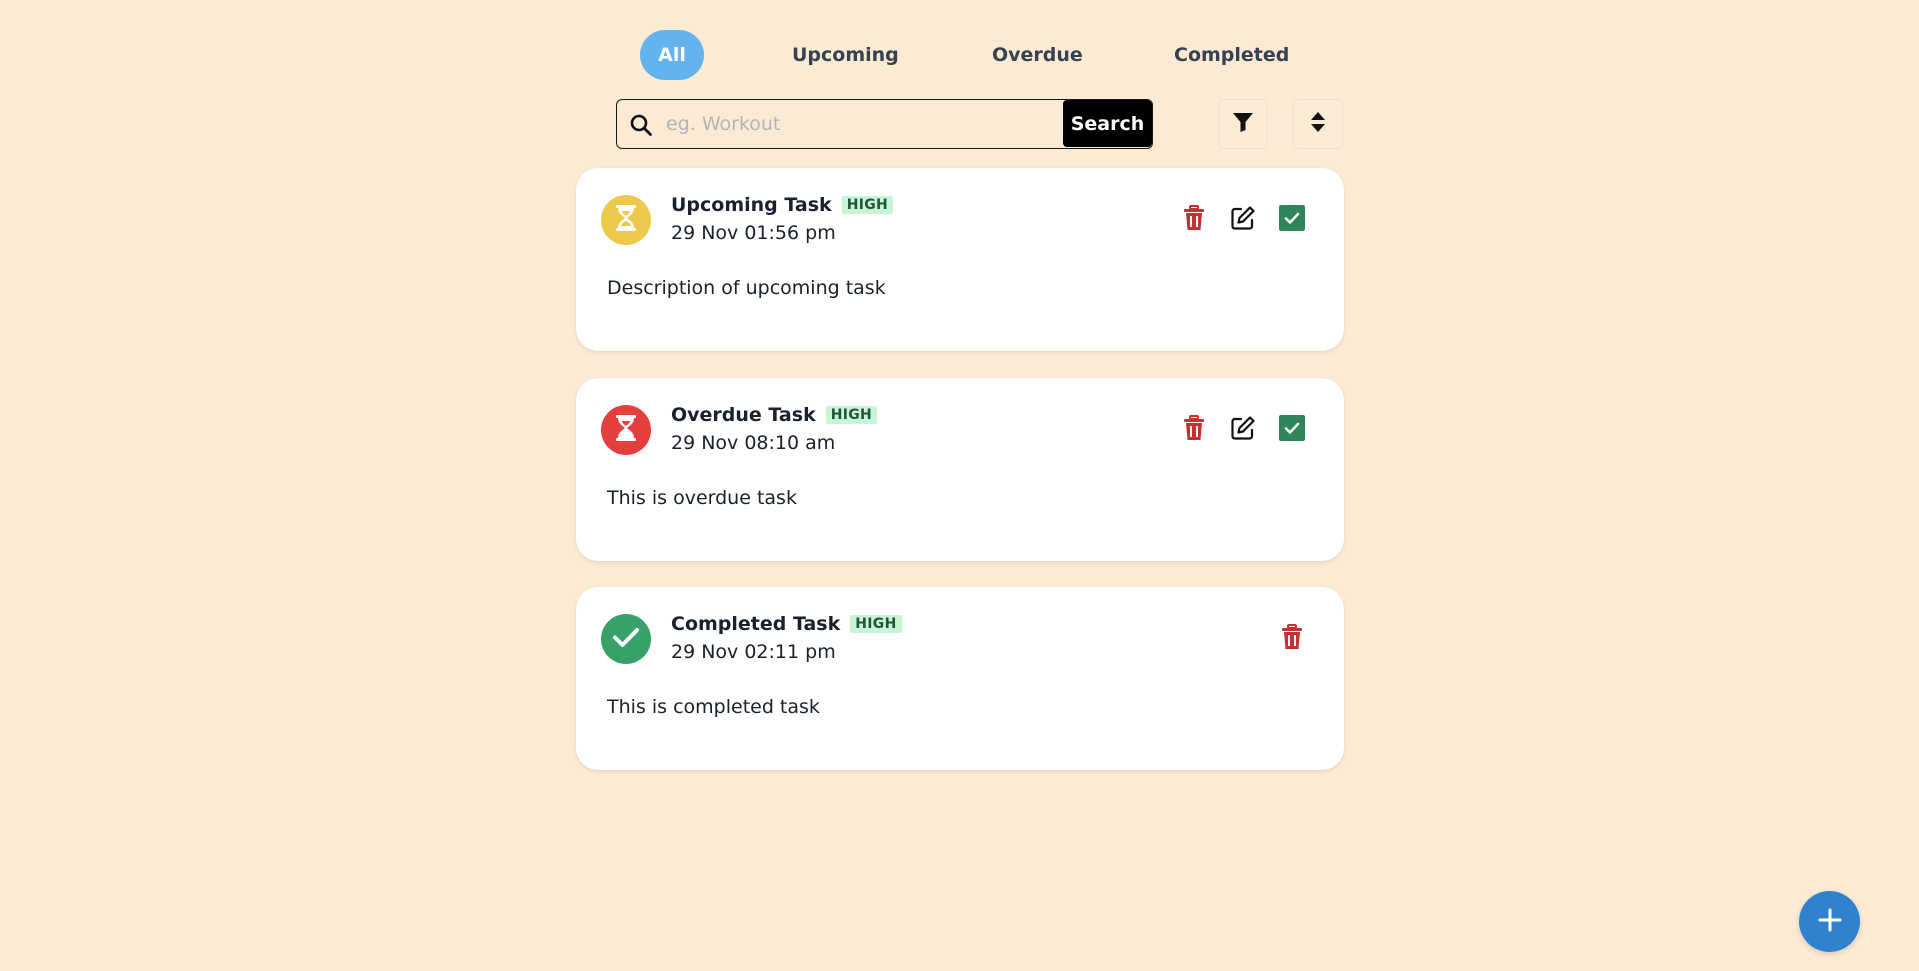  What do you see at coordinates (753, 443) in the screenshot?
I see `task-date: 29 Nov 08:10 am` at bounding box center [753, 443].